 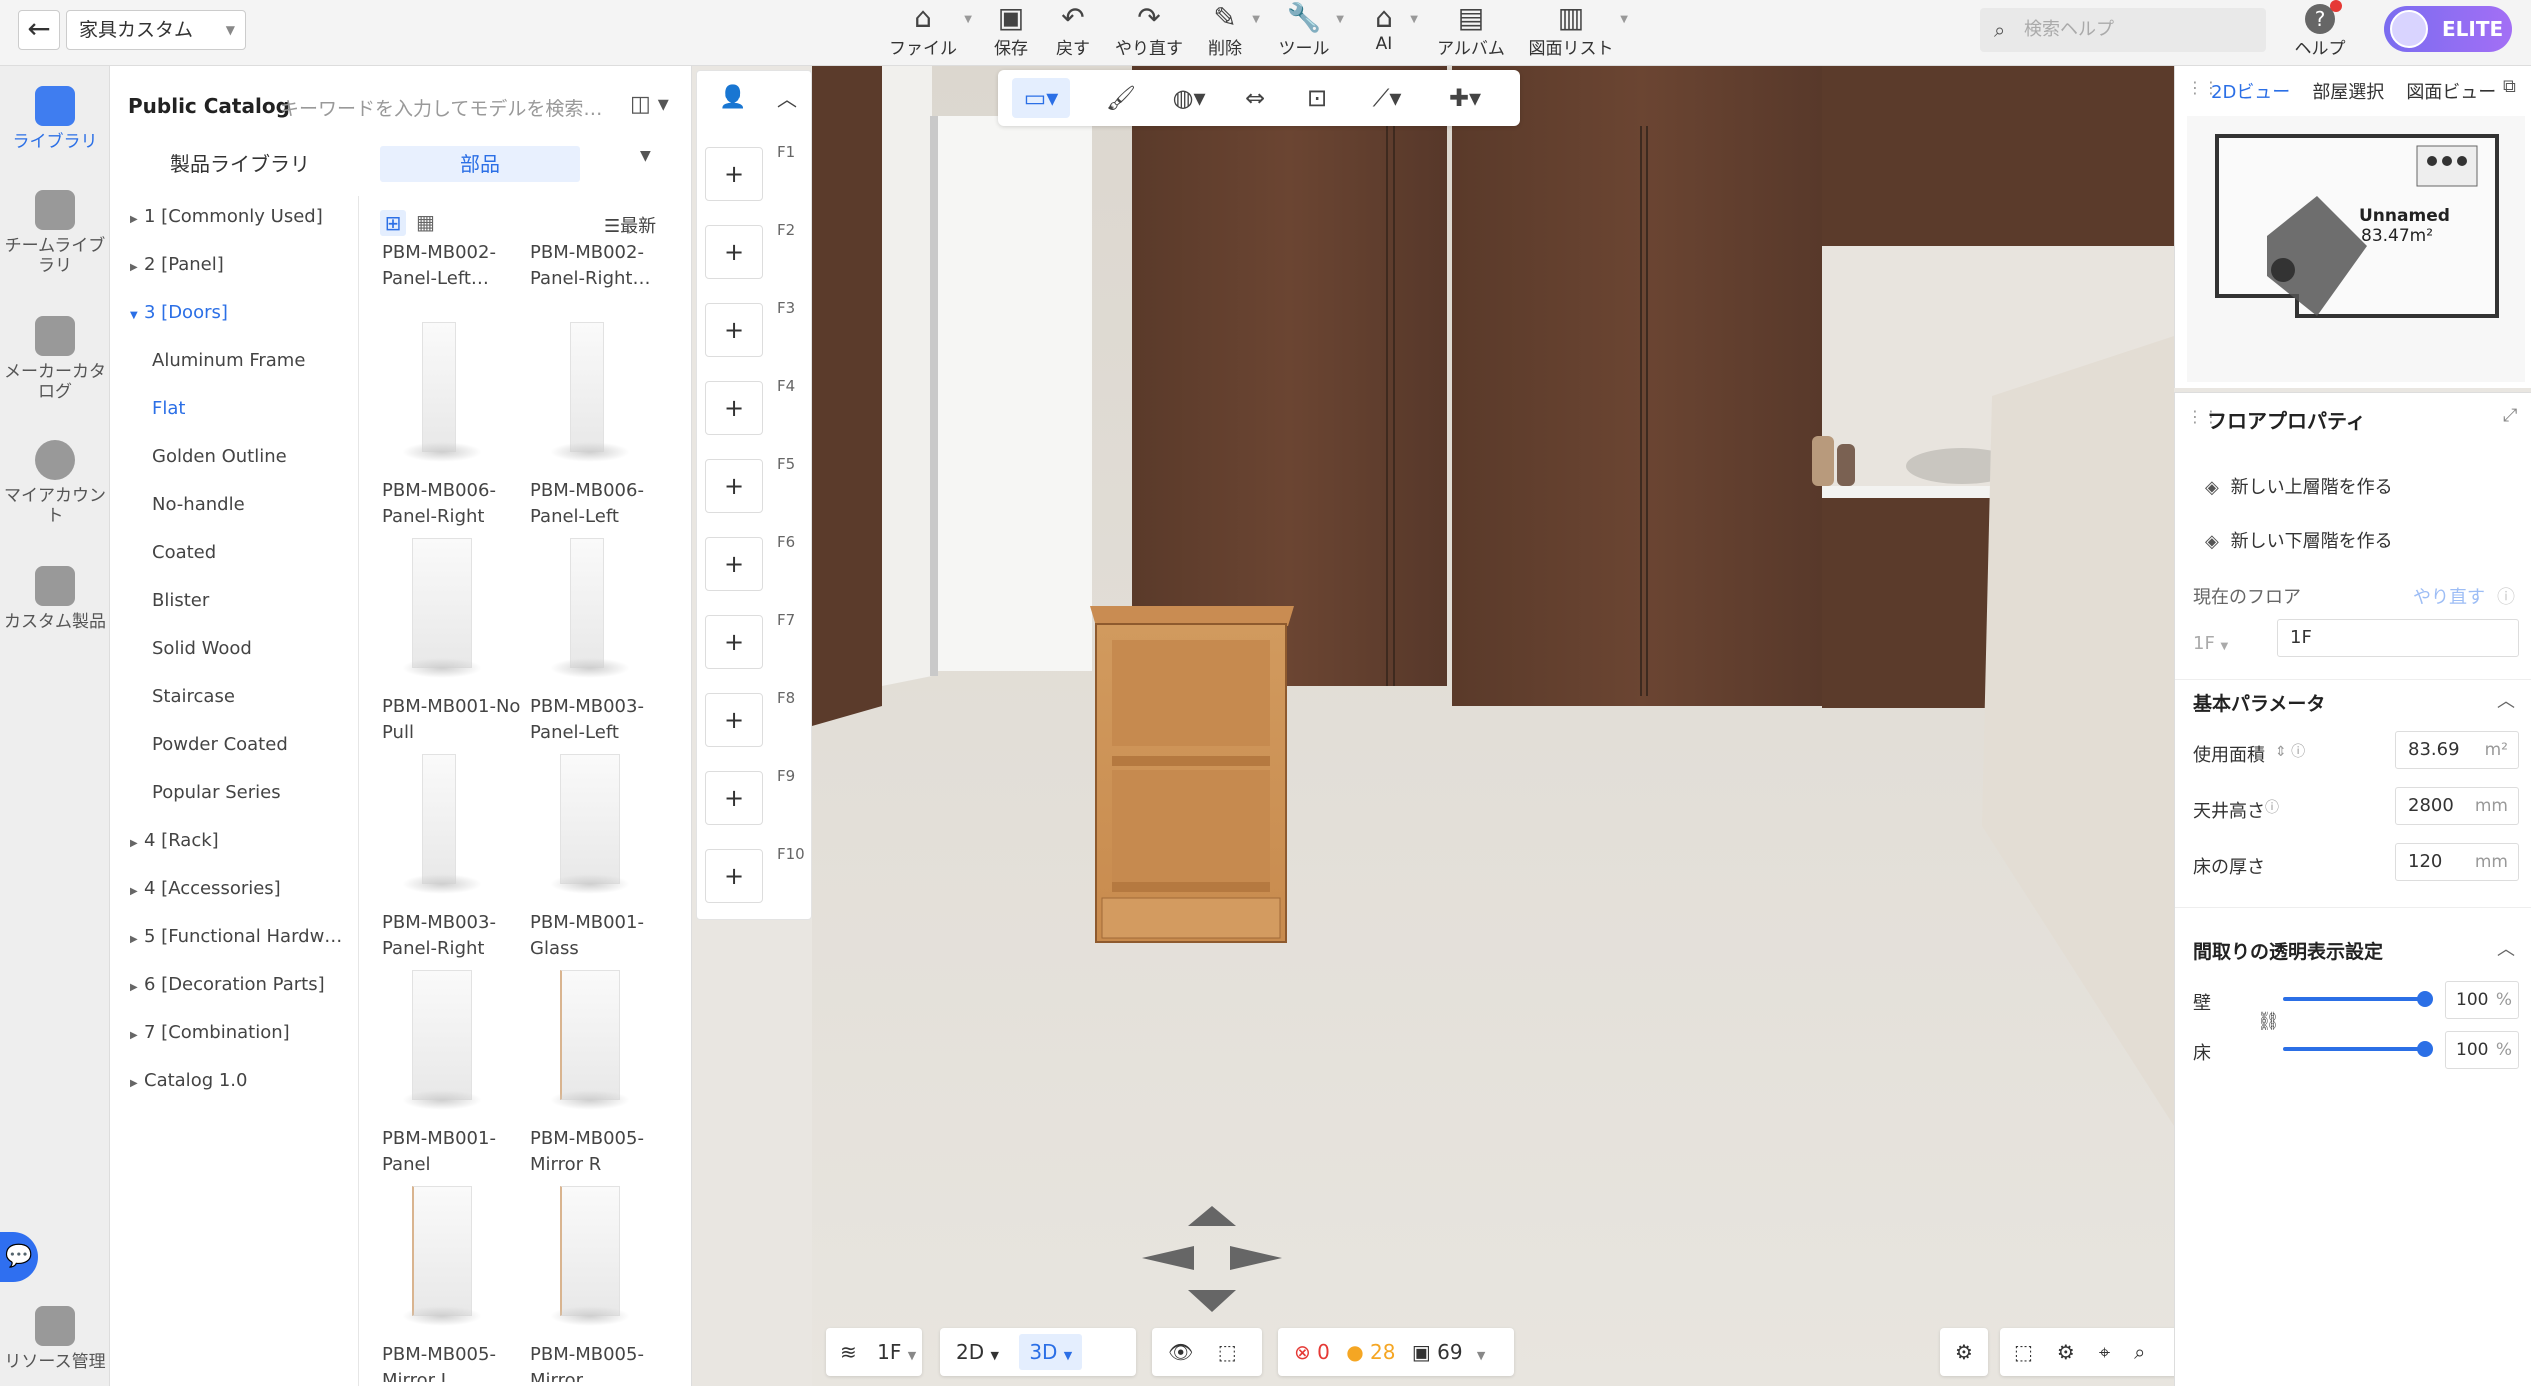 What do you see at coordinates (2356, 249) in the screenshot?
I see `minimap-canvas: Unnamed 83.47m²` at bounding box center [2356, 249].